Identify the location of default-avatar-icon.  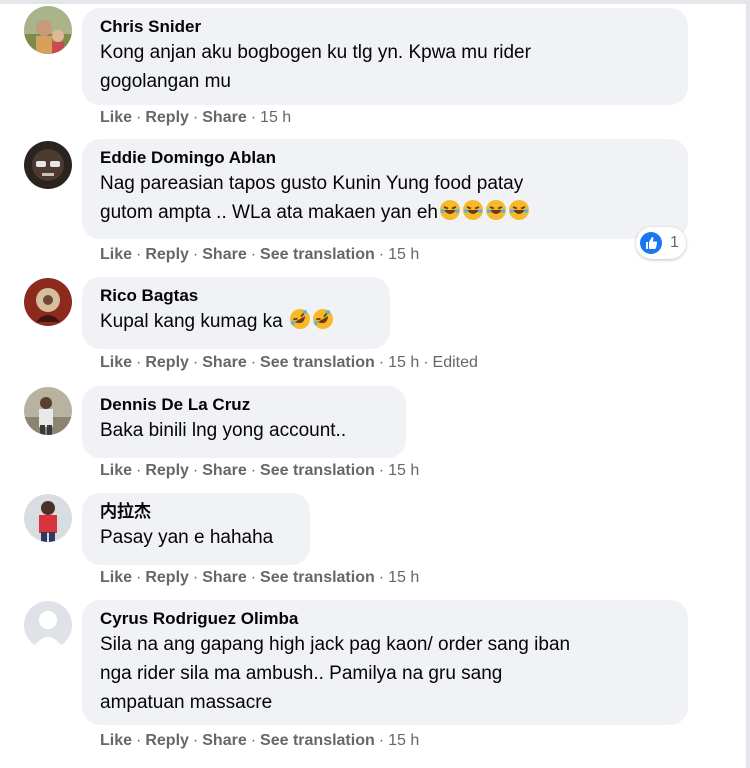
(48, 625).